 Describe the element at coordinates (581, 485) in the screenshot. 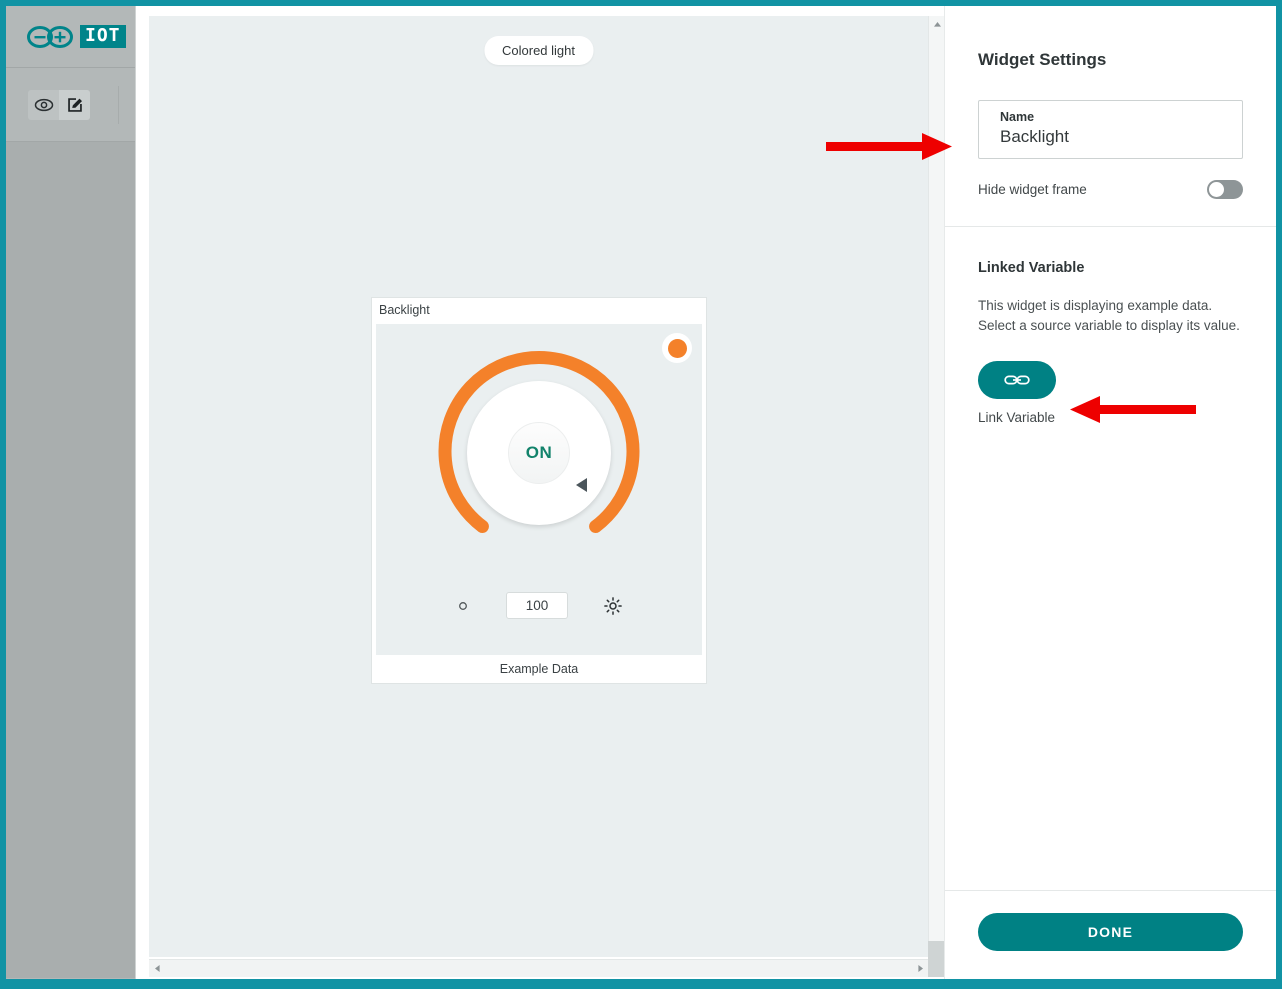

I see `dial-pointer-triangle-icon` at that location.